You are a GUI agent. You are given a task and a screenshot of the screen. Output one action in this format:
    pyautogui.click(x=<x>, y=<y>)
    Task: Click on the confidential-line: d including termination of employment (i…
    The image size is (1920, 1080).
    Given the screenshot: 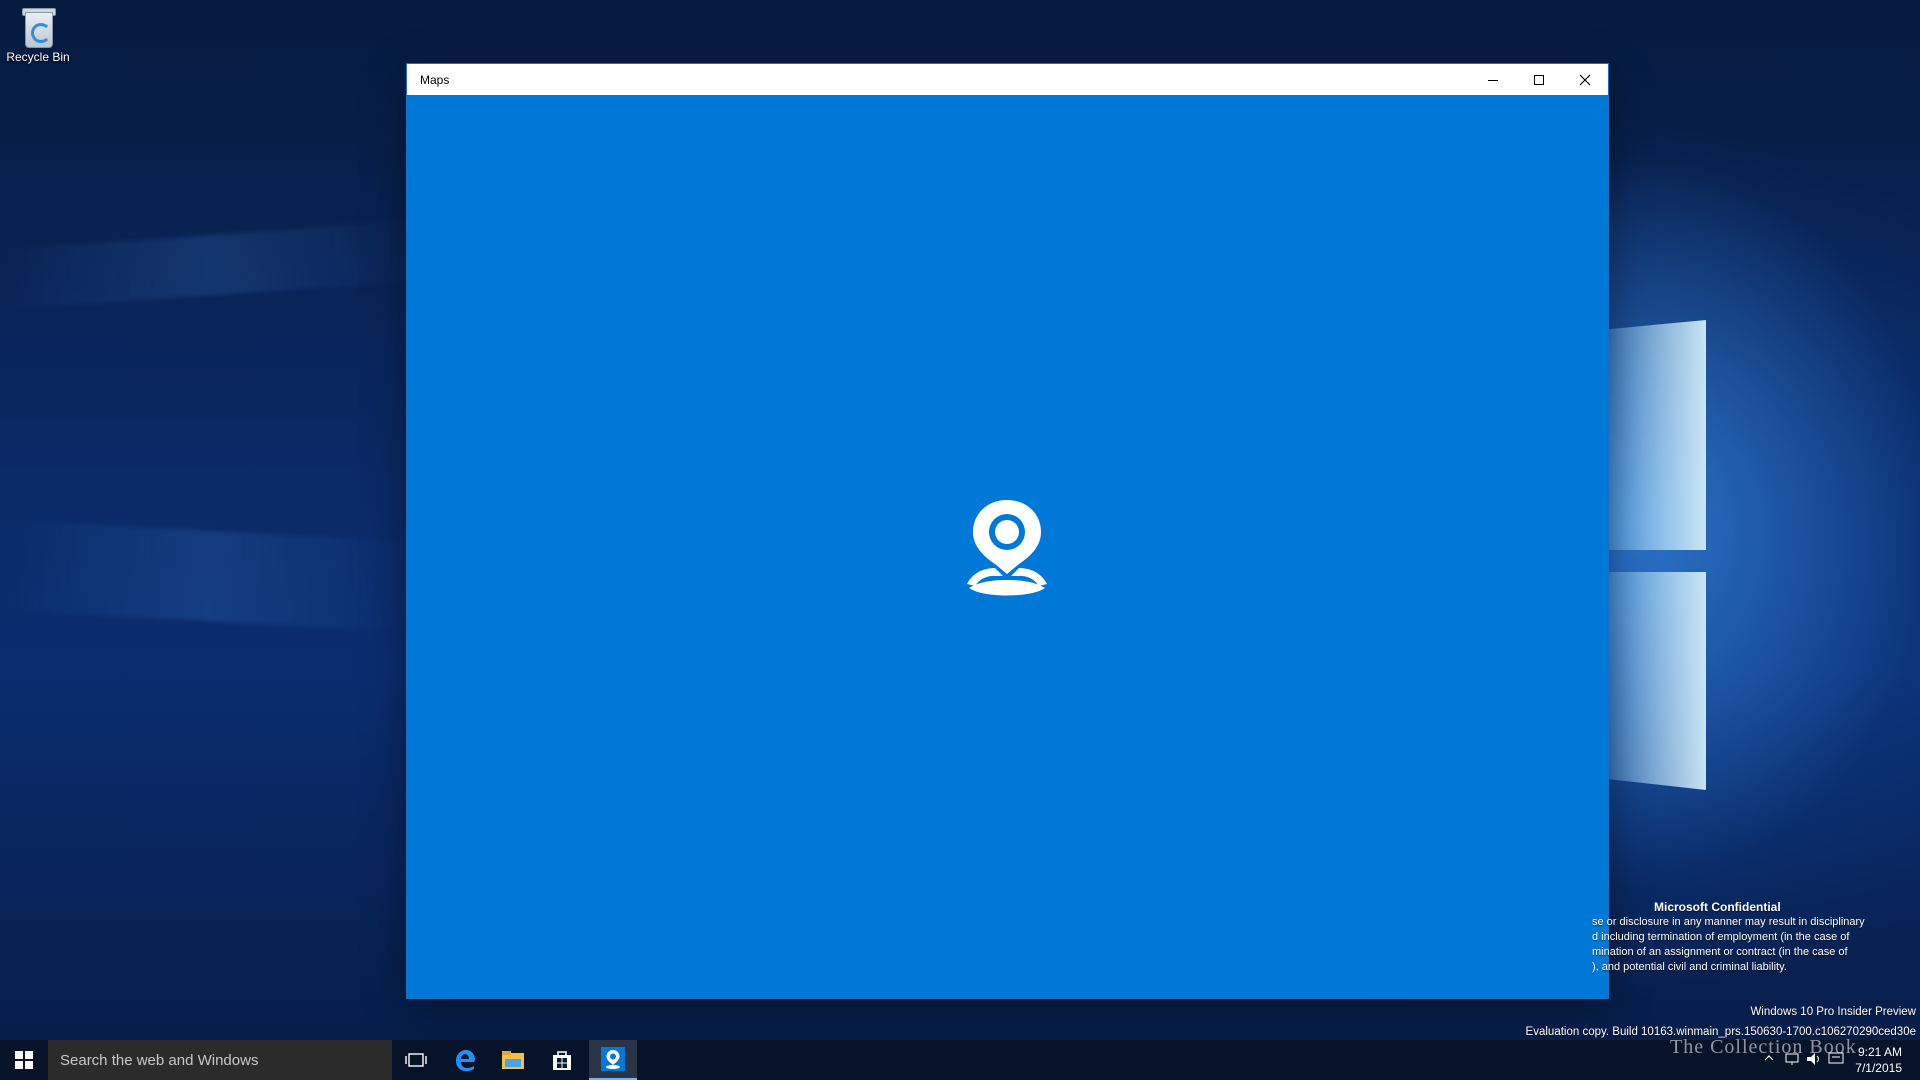 What is the action you would take?
    pyautogui.click(x=1721, y=937)
    